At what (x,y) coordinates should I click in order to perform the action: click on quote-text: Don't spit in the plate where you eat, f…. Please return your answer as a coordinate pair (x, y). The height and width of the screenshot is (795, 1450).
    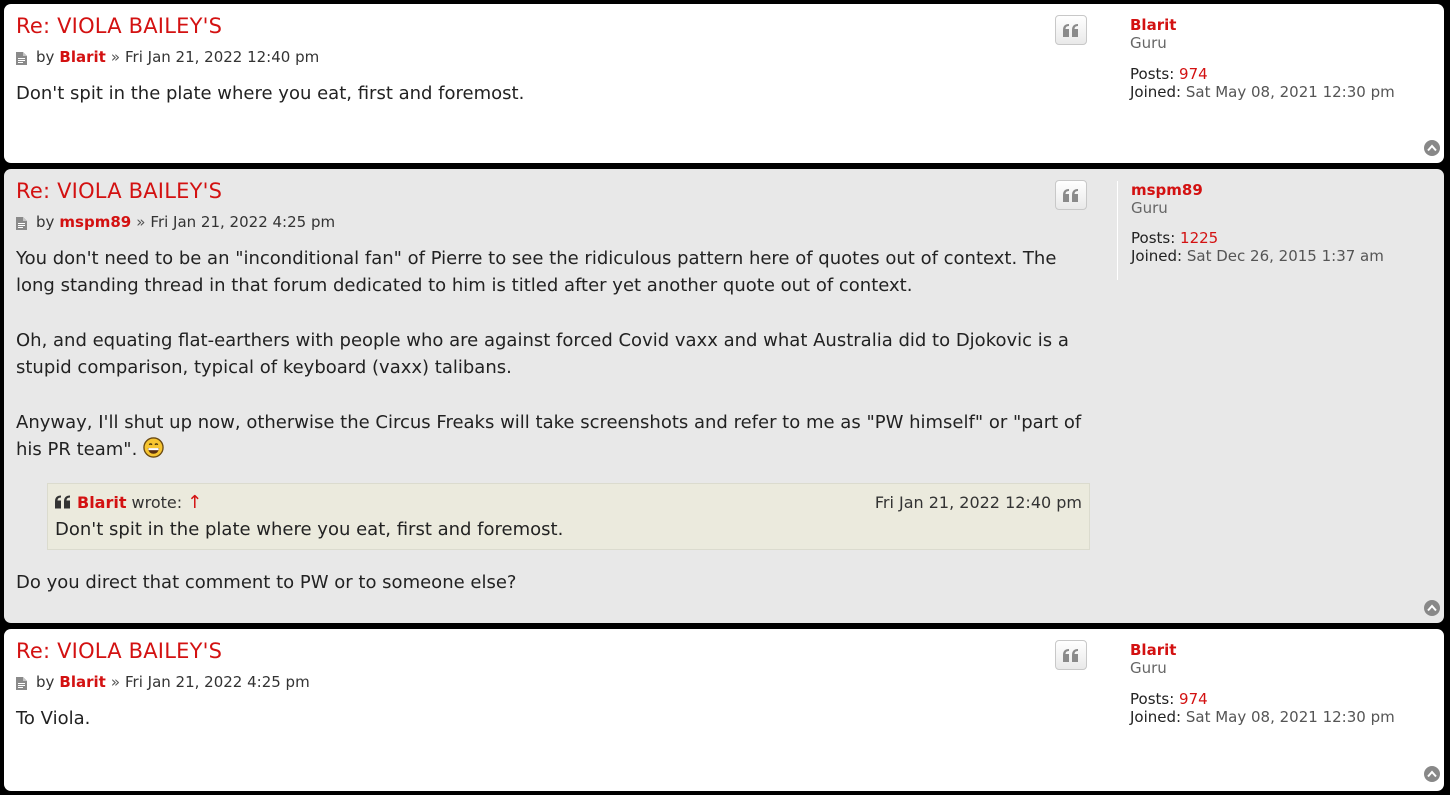
    Looking at the image, I should click on (309, 529).